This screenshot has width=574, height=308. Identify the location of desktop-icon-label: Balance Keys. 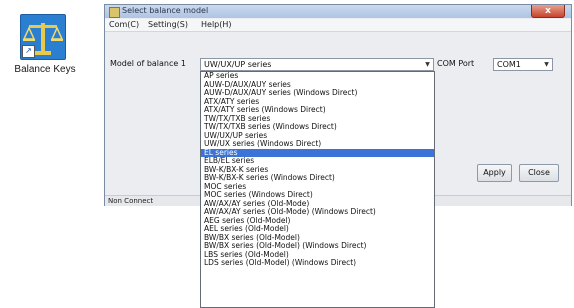
(45, 69).